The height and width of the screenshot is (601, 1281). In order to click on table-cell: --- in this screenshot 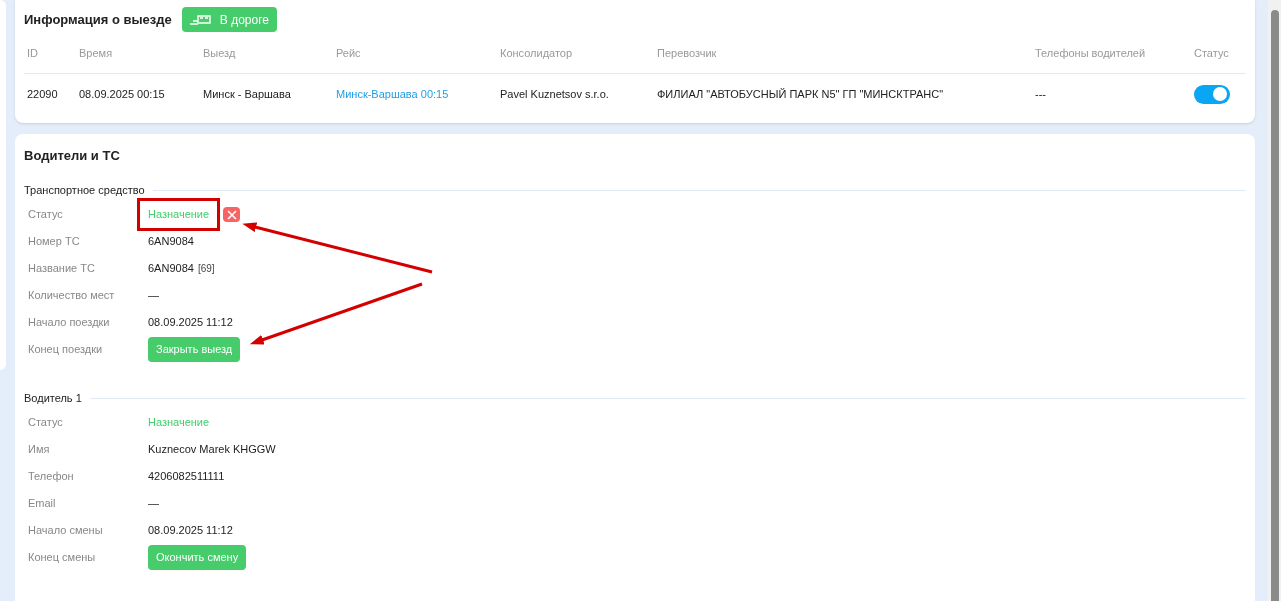, I will do `click(1040, 93)`.